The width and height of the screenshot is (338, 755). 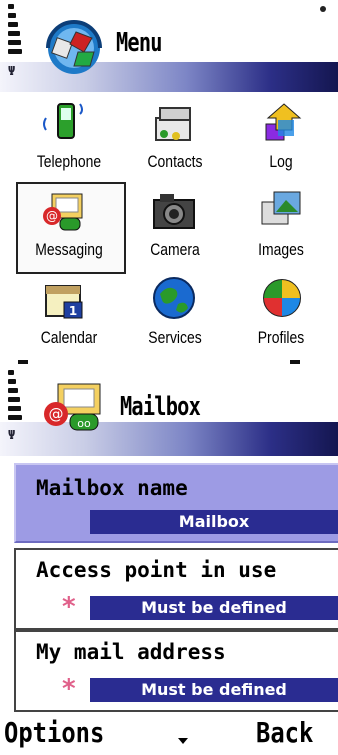 What do you see at coordinates (281, 208) in the screenshot?
I see `images-icon` at bounding box center [281, 208].